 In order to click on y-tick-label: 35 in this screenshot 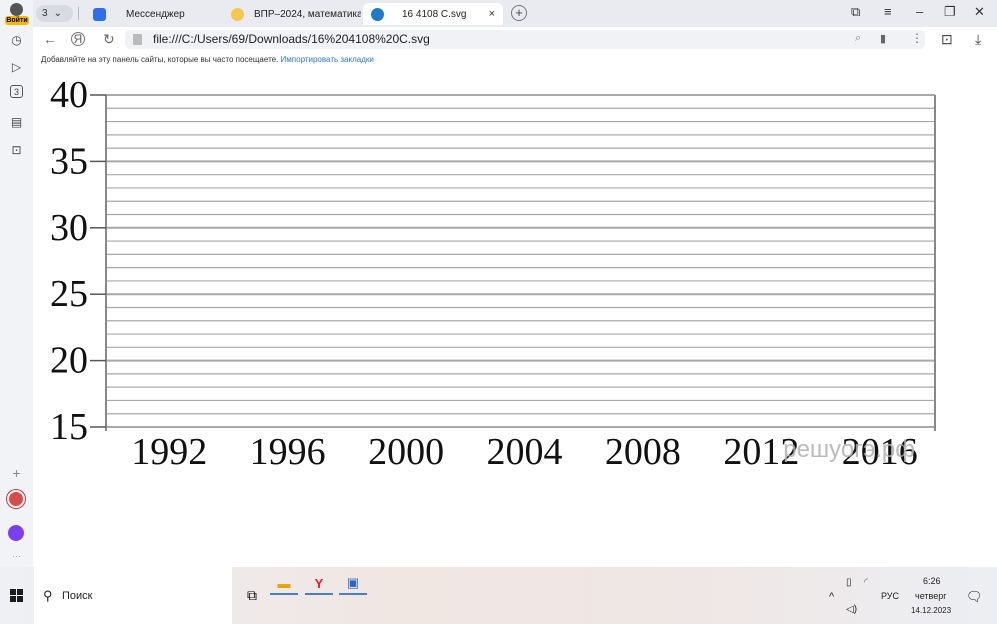, I will do `click(69, 161)`.